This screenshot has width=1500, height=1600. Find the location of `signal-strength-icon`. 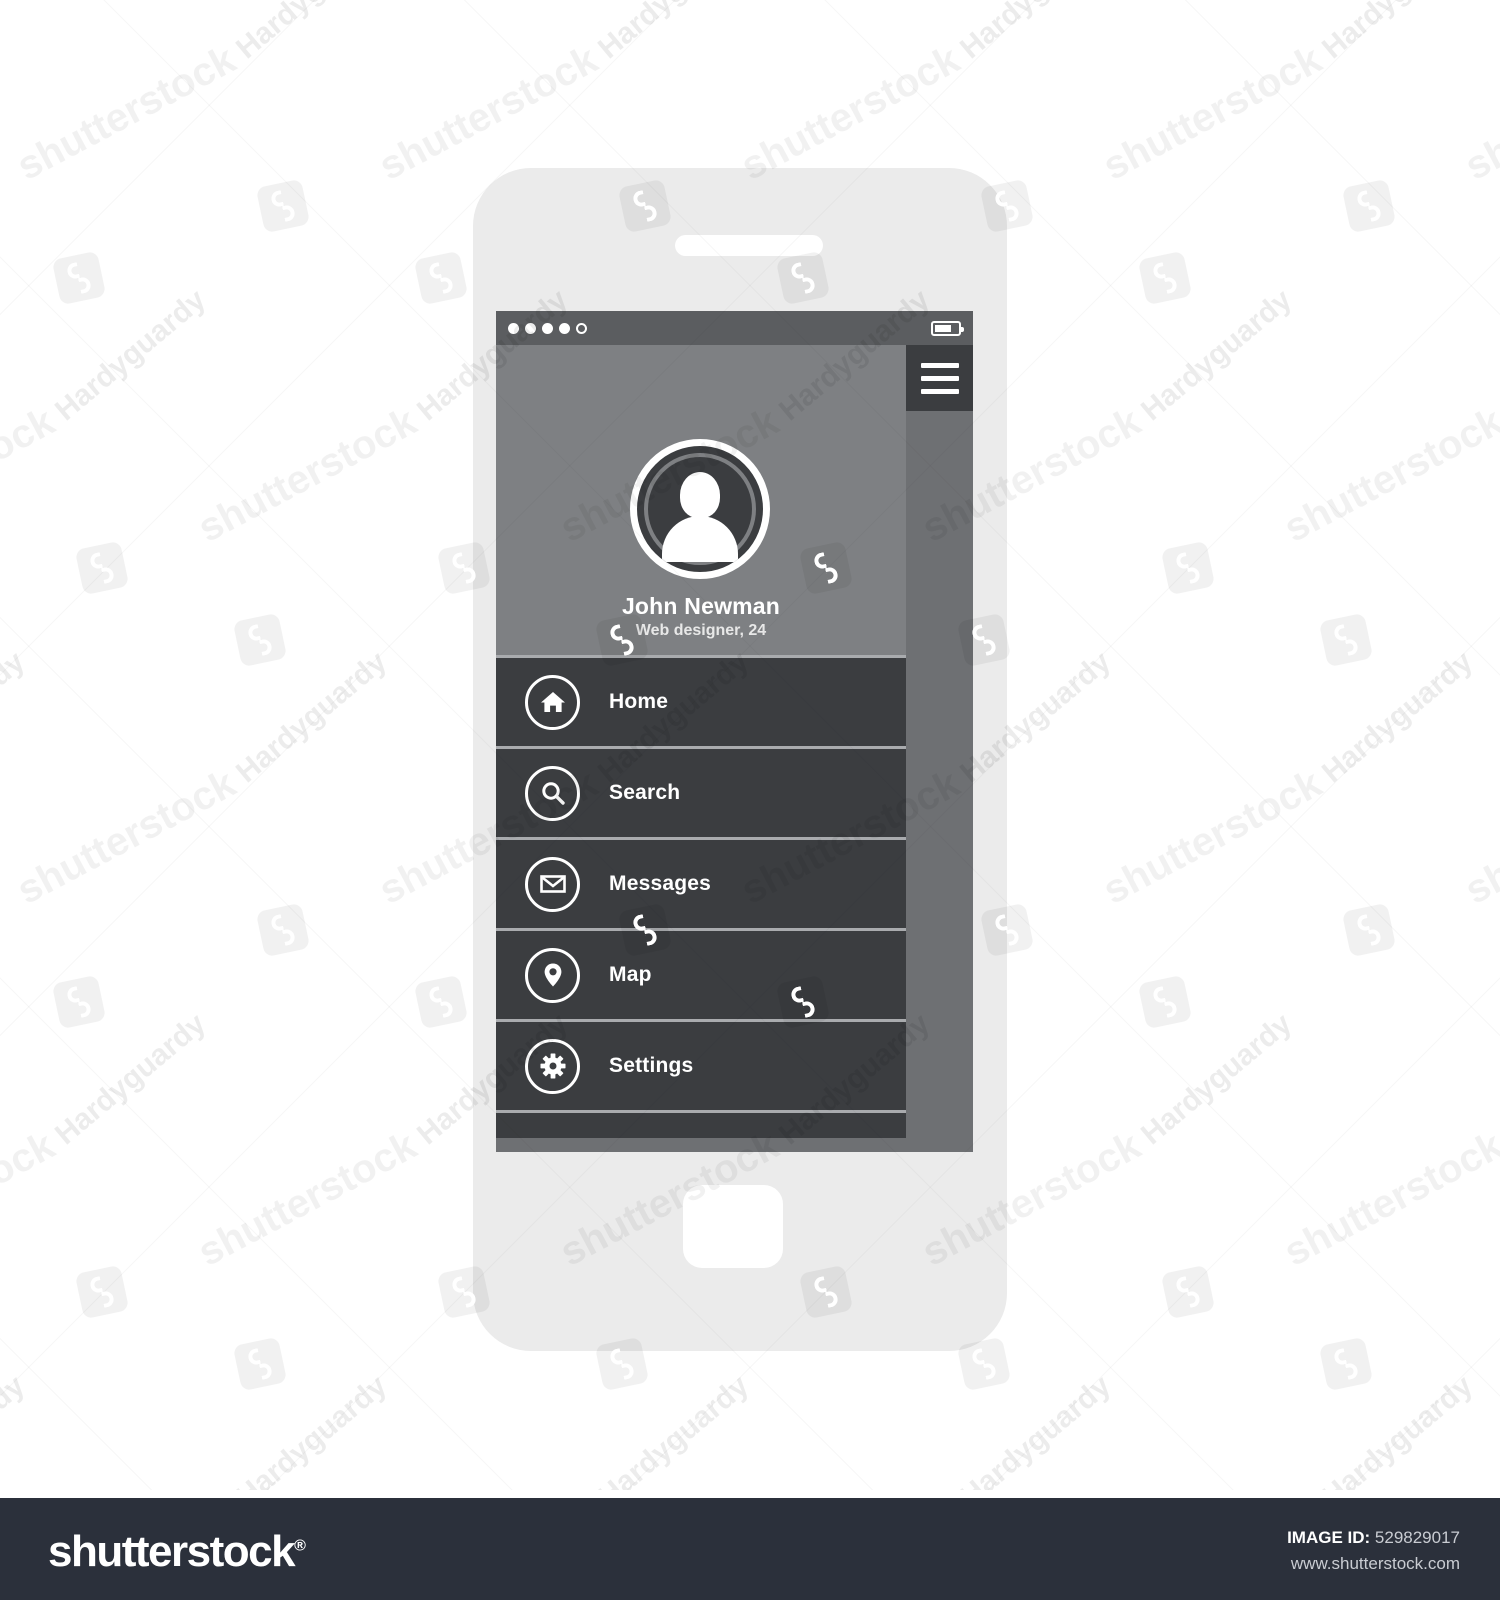

signal-strength-icon is located at coordinates (547, 328).